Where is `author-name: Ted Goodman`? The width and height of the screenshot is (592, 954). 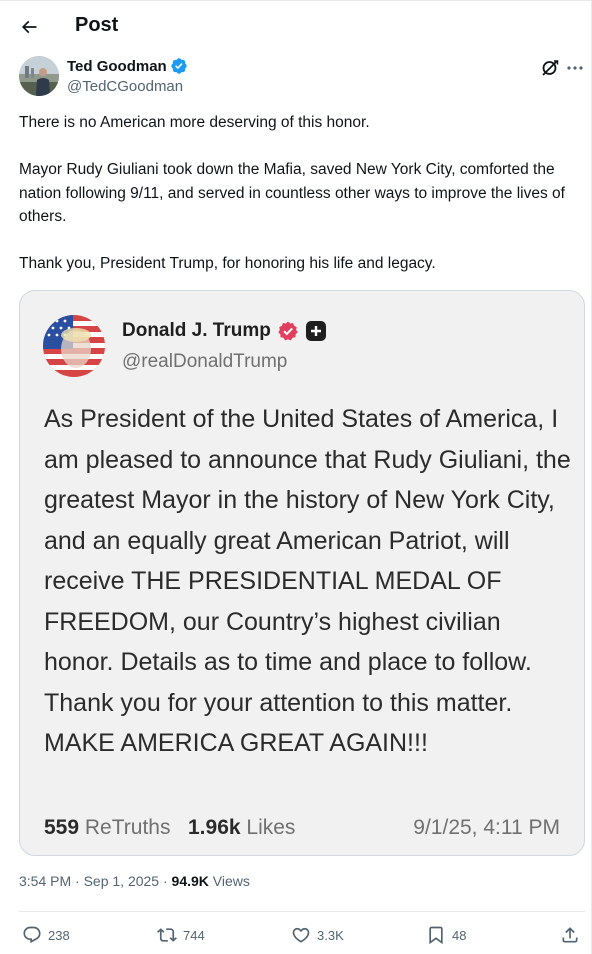
author-name: Ted Goodman is located at coordinates (127, 66).